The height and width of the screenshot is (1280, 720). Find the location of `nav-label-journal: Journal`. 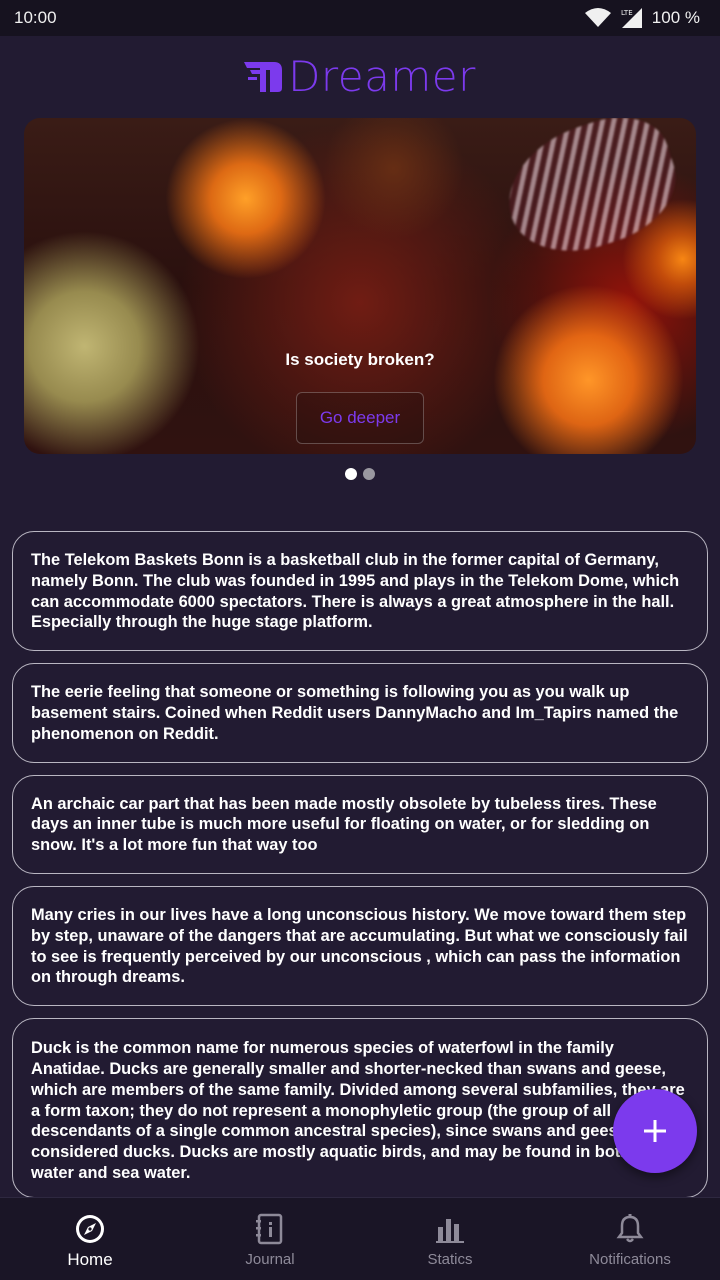

nav-label-journal: Journal is located at coordinates (270, 1259).